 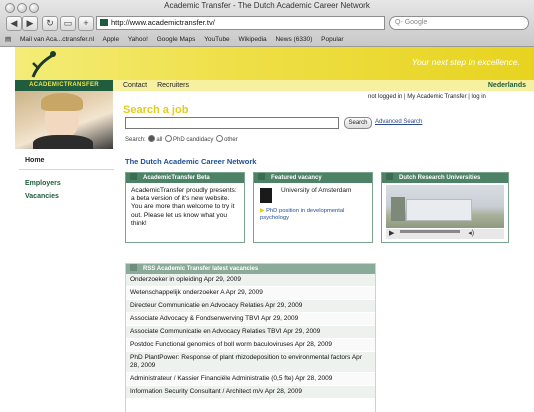 I want to click on rss-item: Onderzoeker in opleiding Apr 29, 2009, so click(x=250, y=280).